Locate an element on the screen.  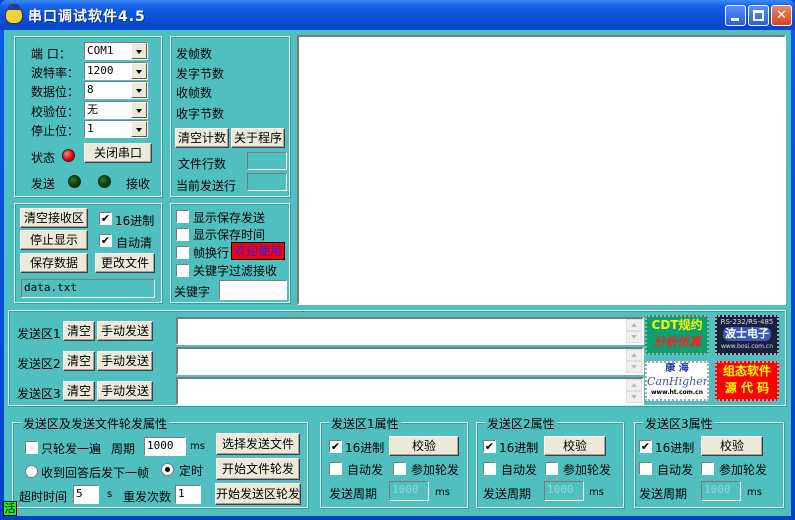
databits-select: 8 is located at coordinates (116, 90).